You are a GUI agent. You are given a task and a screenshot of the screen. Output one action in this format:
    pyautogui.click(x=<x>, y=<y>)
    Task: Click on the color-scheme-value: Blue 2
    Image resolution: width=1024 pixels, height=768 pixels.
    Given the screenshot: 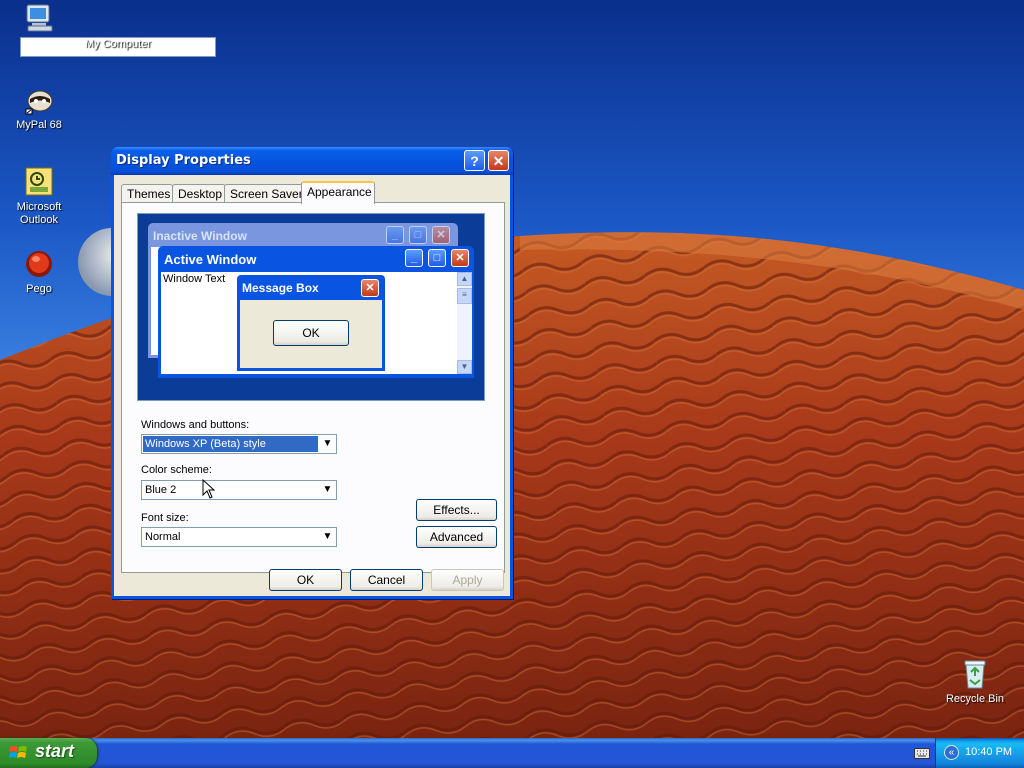 What is the action you would take?
    pyautogui.click(x=161, y=490)
    